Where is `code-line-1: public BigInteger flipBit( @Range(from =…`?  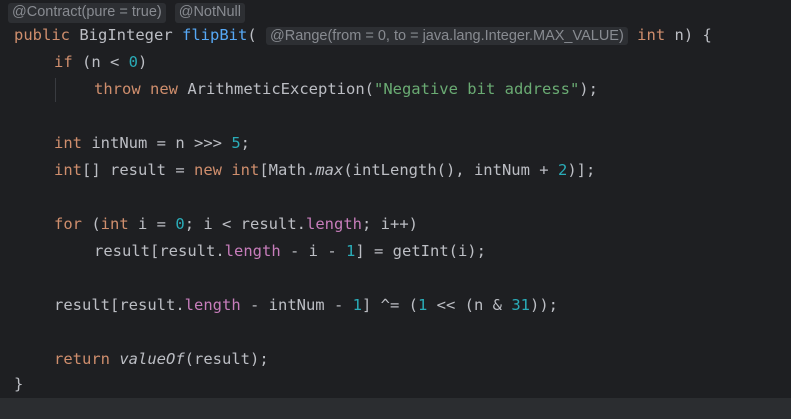 code-line-1: public BigInteger flipBit( @Range(from =… is located at coordinates (363, 35).